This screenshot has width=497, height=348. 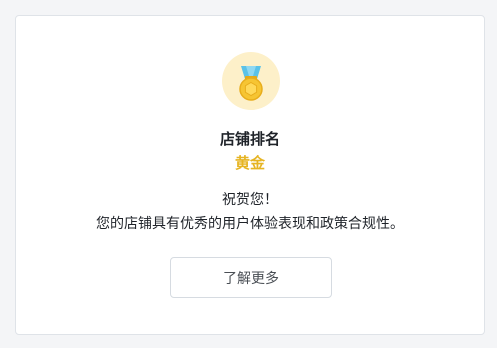 What do you see at coordinates (251, 81) in the screenshot?
I see `gold-medal-icon` at bounding box center [251, 81].